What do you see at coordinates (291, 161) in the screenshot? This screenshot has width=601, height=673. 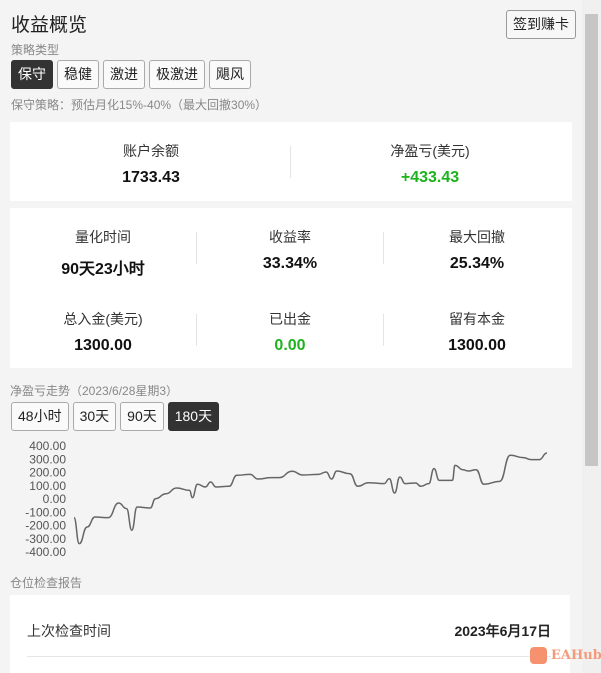 I see `account-card: 账户余额 1733.43 净盈亏(美元) +433.43` at bounding box center [291, 161].